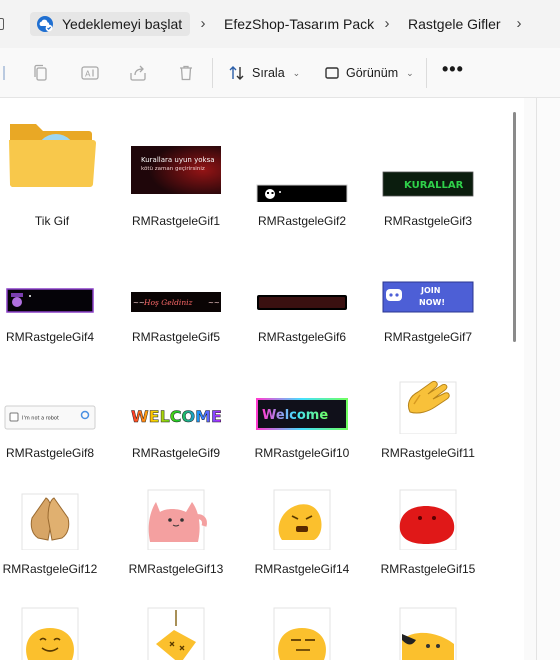 This screenshot has width=560, height=660. I want to click on breadcrumb-item-pack: EfezShop-Tasarım Pack, so click(299, 24).